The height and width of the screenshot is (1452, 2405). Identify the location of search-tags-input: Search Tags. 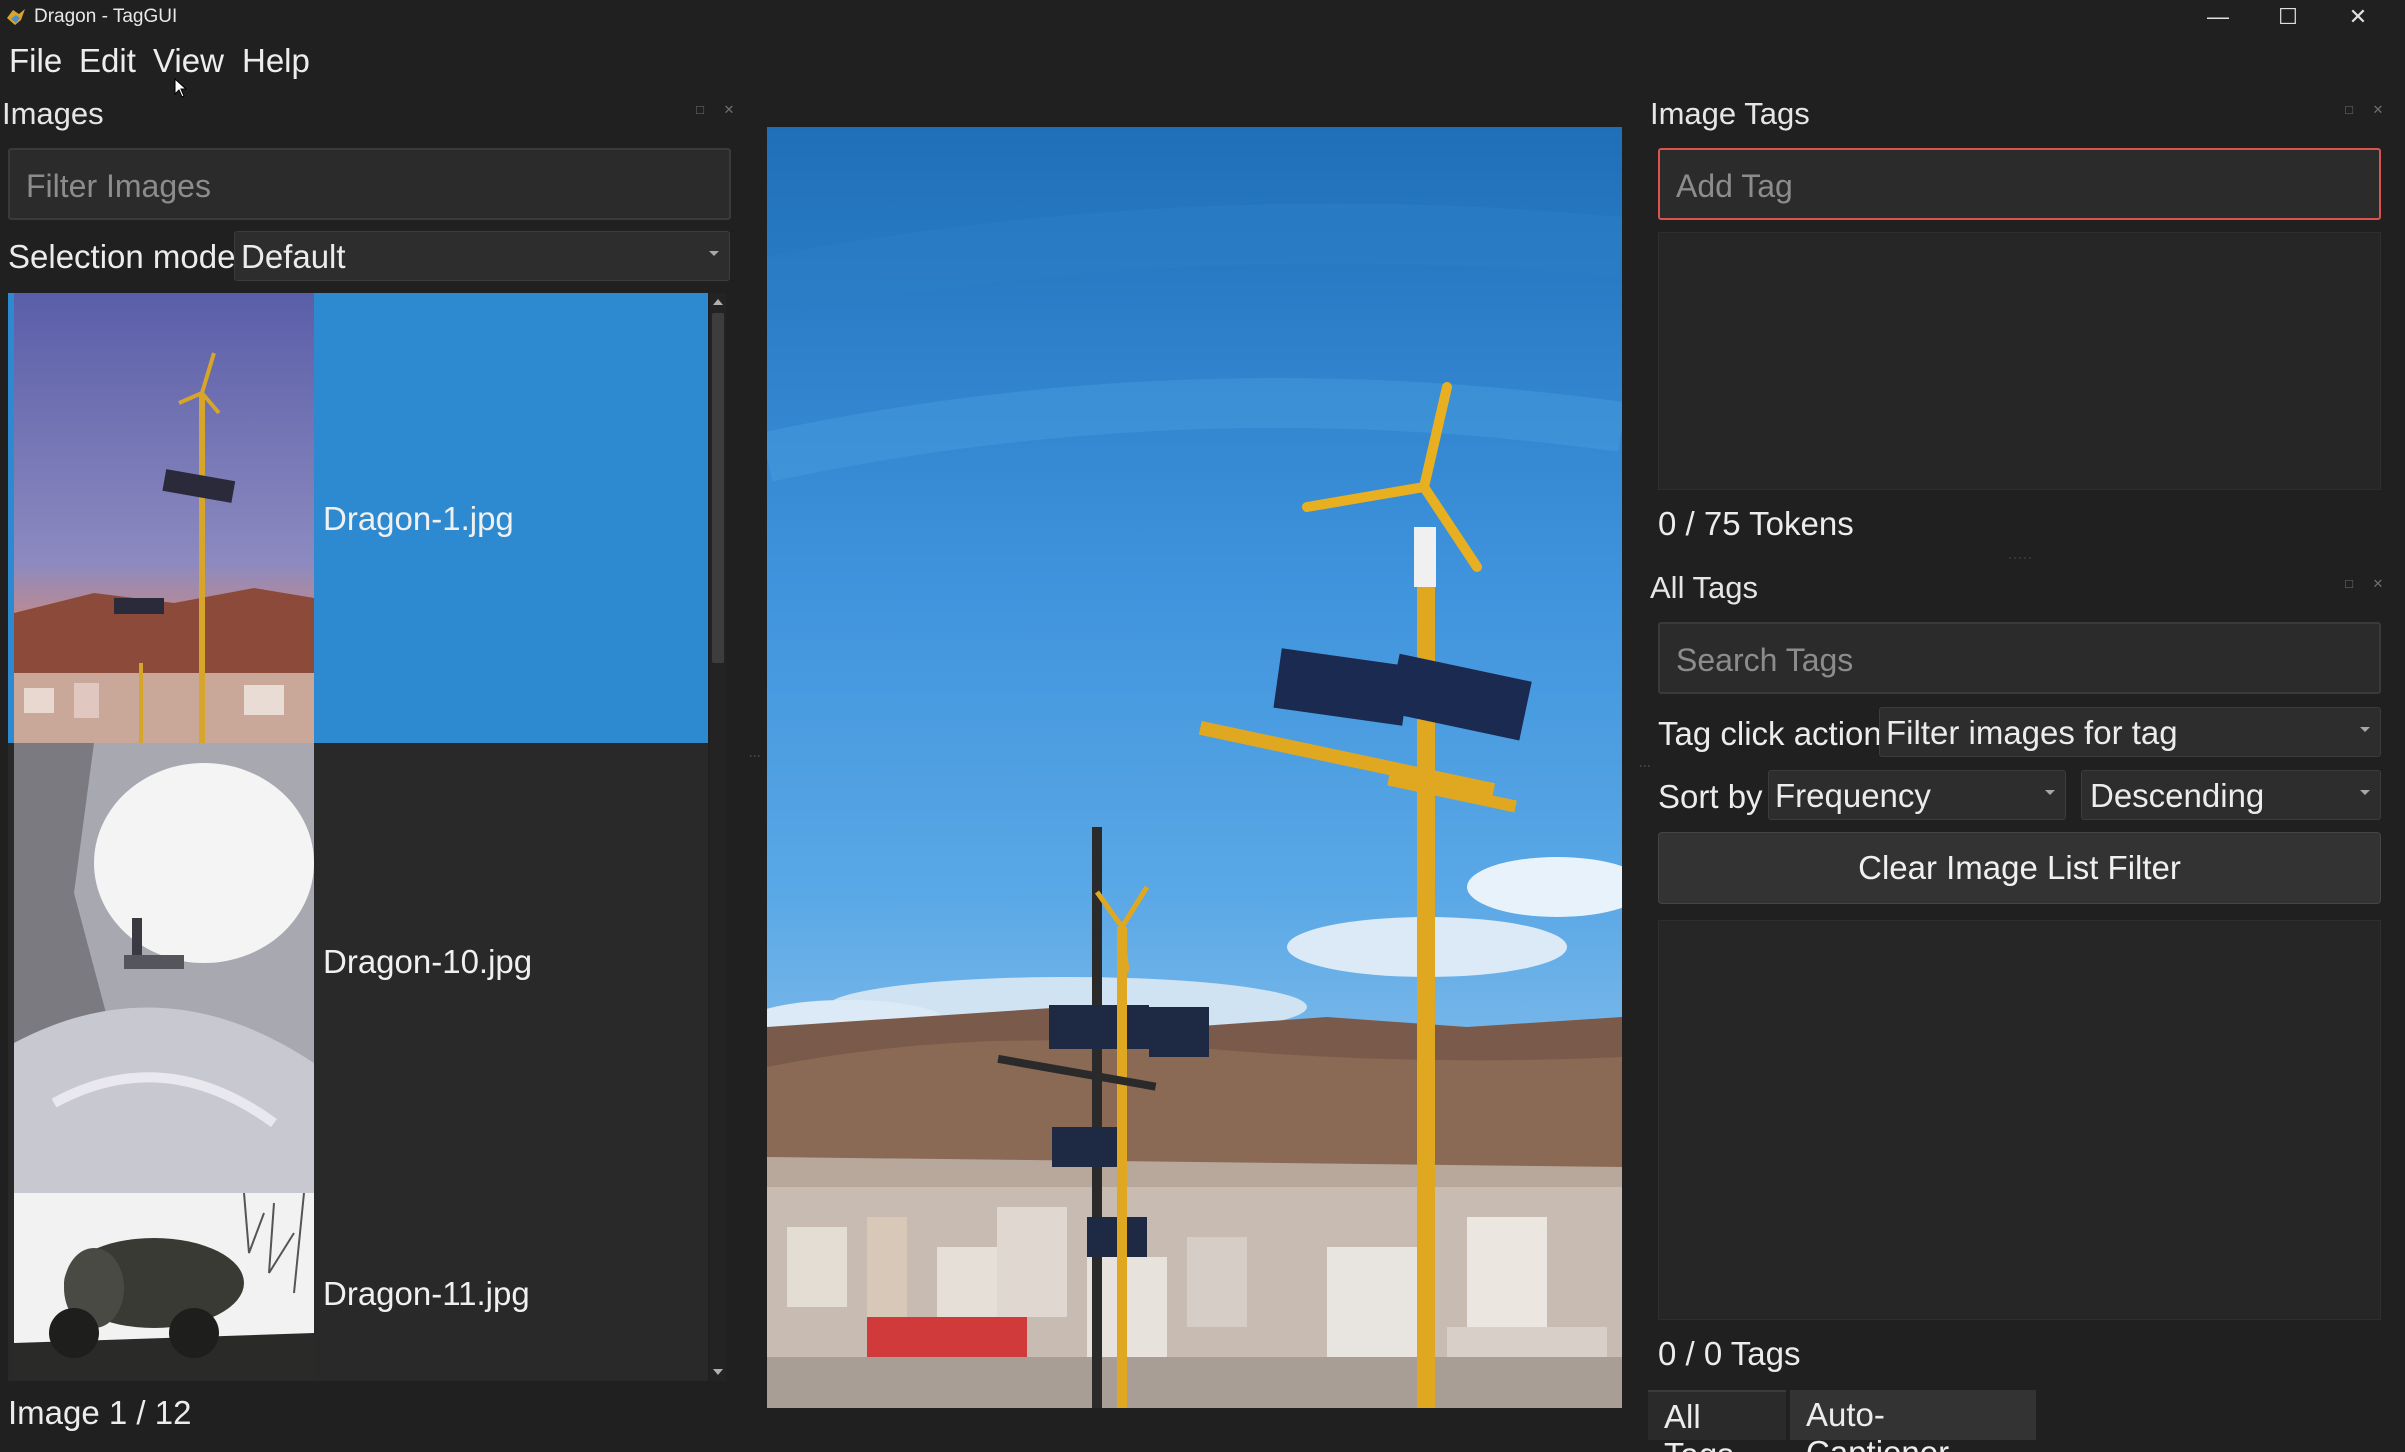
(2019, 658).